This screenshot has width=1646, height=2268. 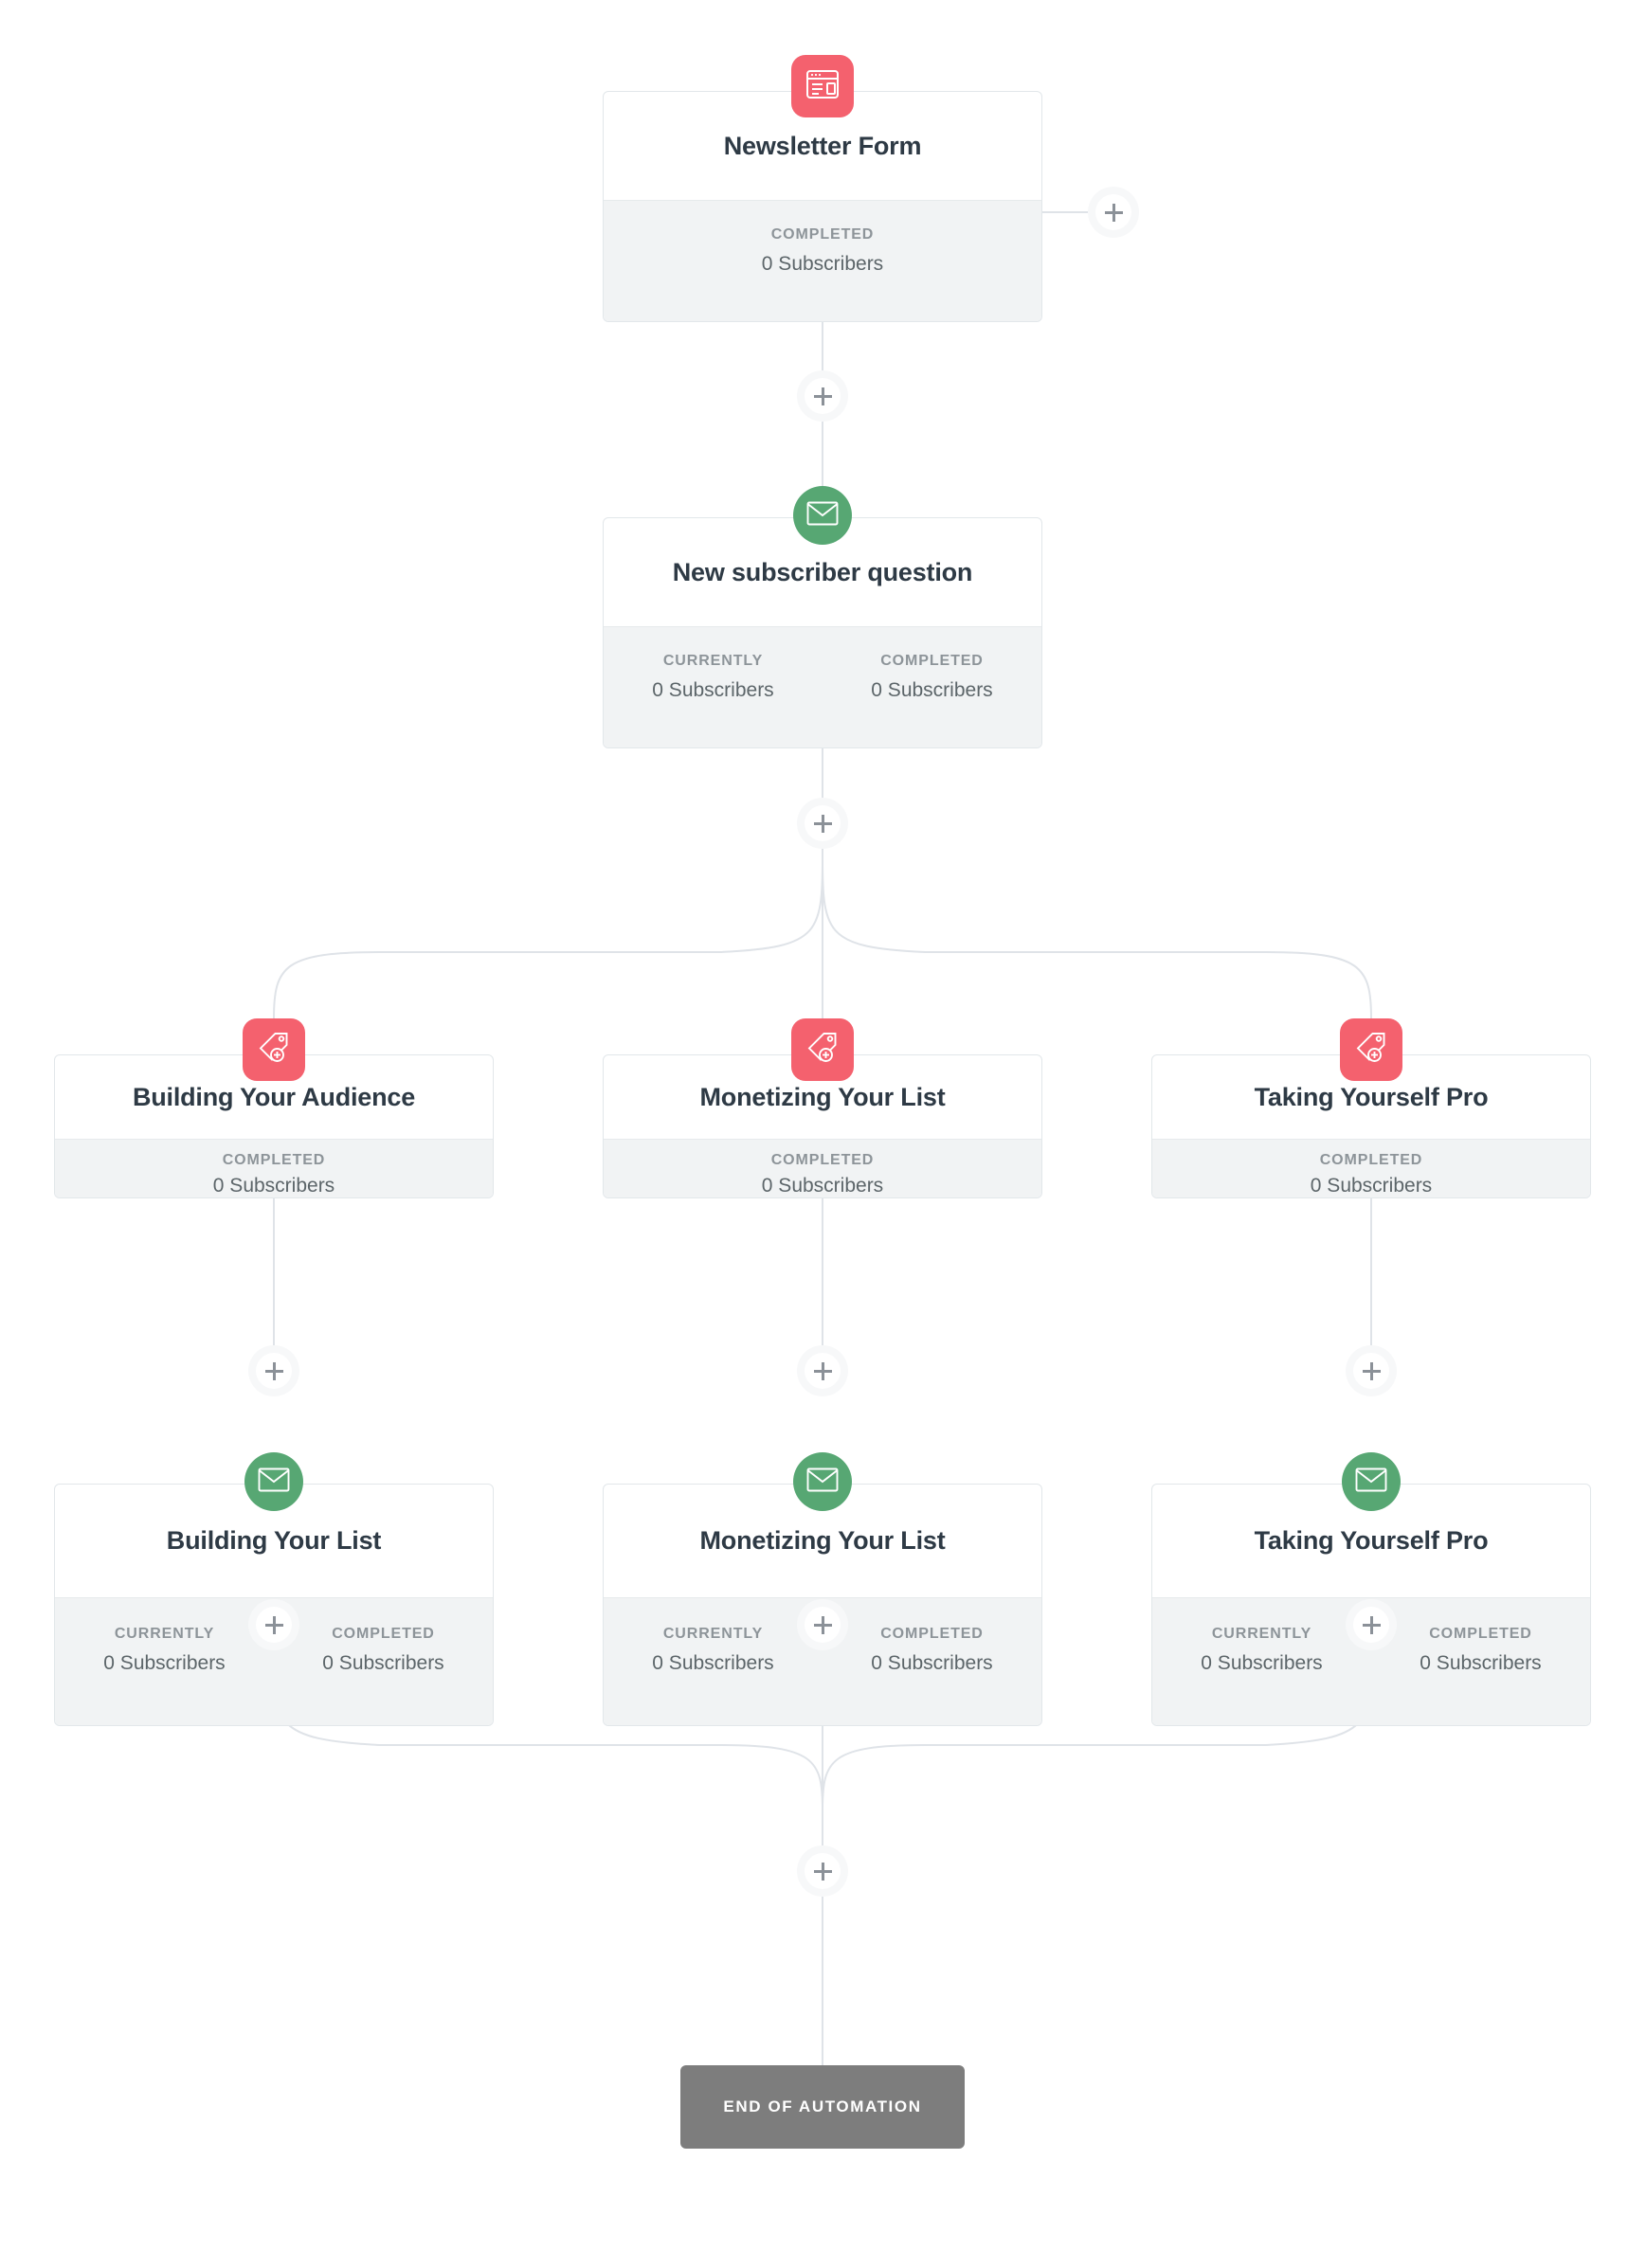 I want to click on add-step-button-branch, so click(x=822, y=823).